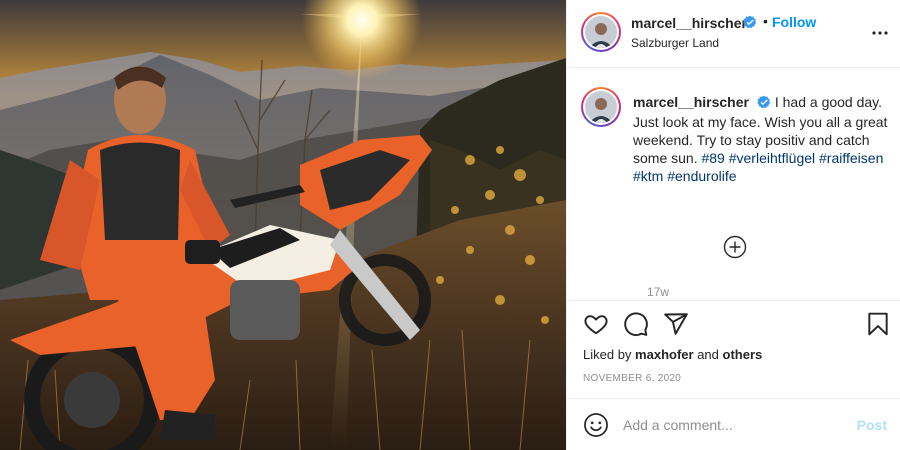 The width and height of the screenshot is (900, 450). What do you see at coordinates (878, 324) in the screenshot?
I see `bookmark-icon` at bounding box center [878, 324].